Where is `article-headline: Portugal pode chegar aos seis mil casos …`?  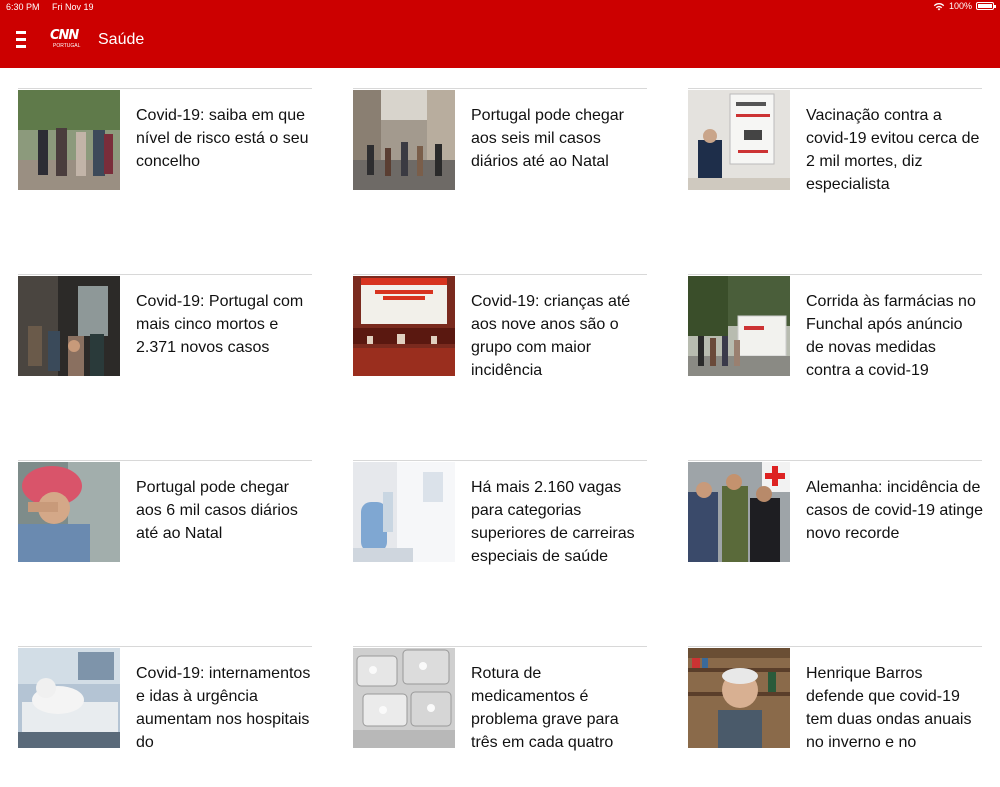 article-headline: Portugal pode chegar aos seis mil casos … is located at coordinates (560, 138).